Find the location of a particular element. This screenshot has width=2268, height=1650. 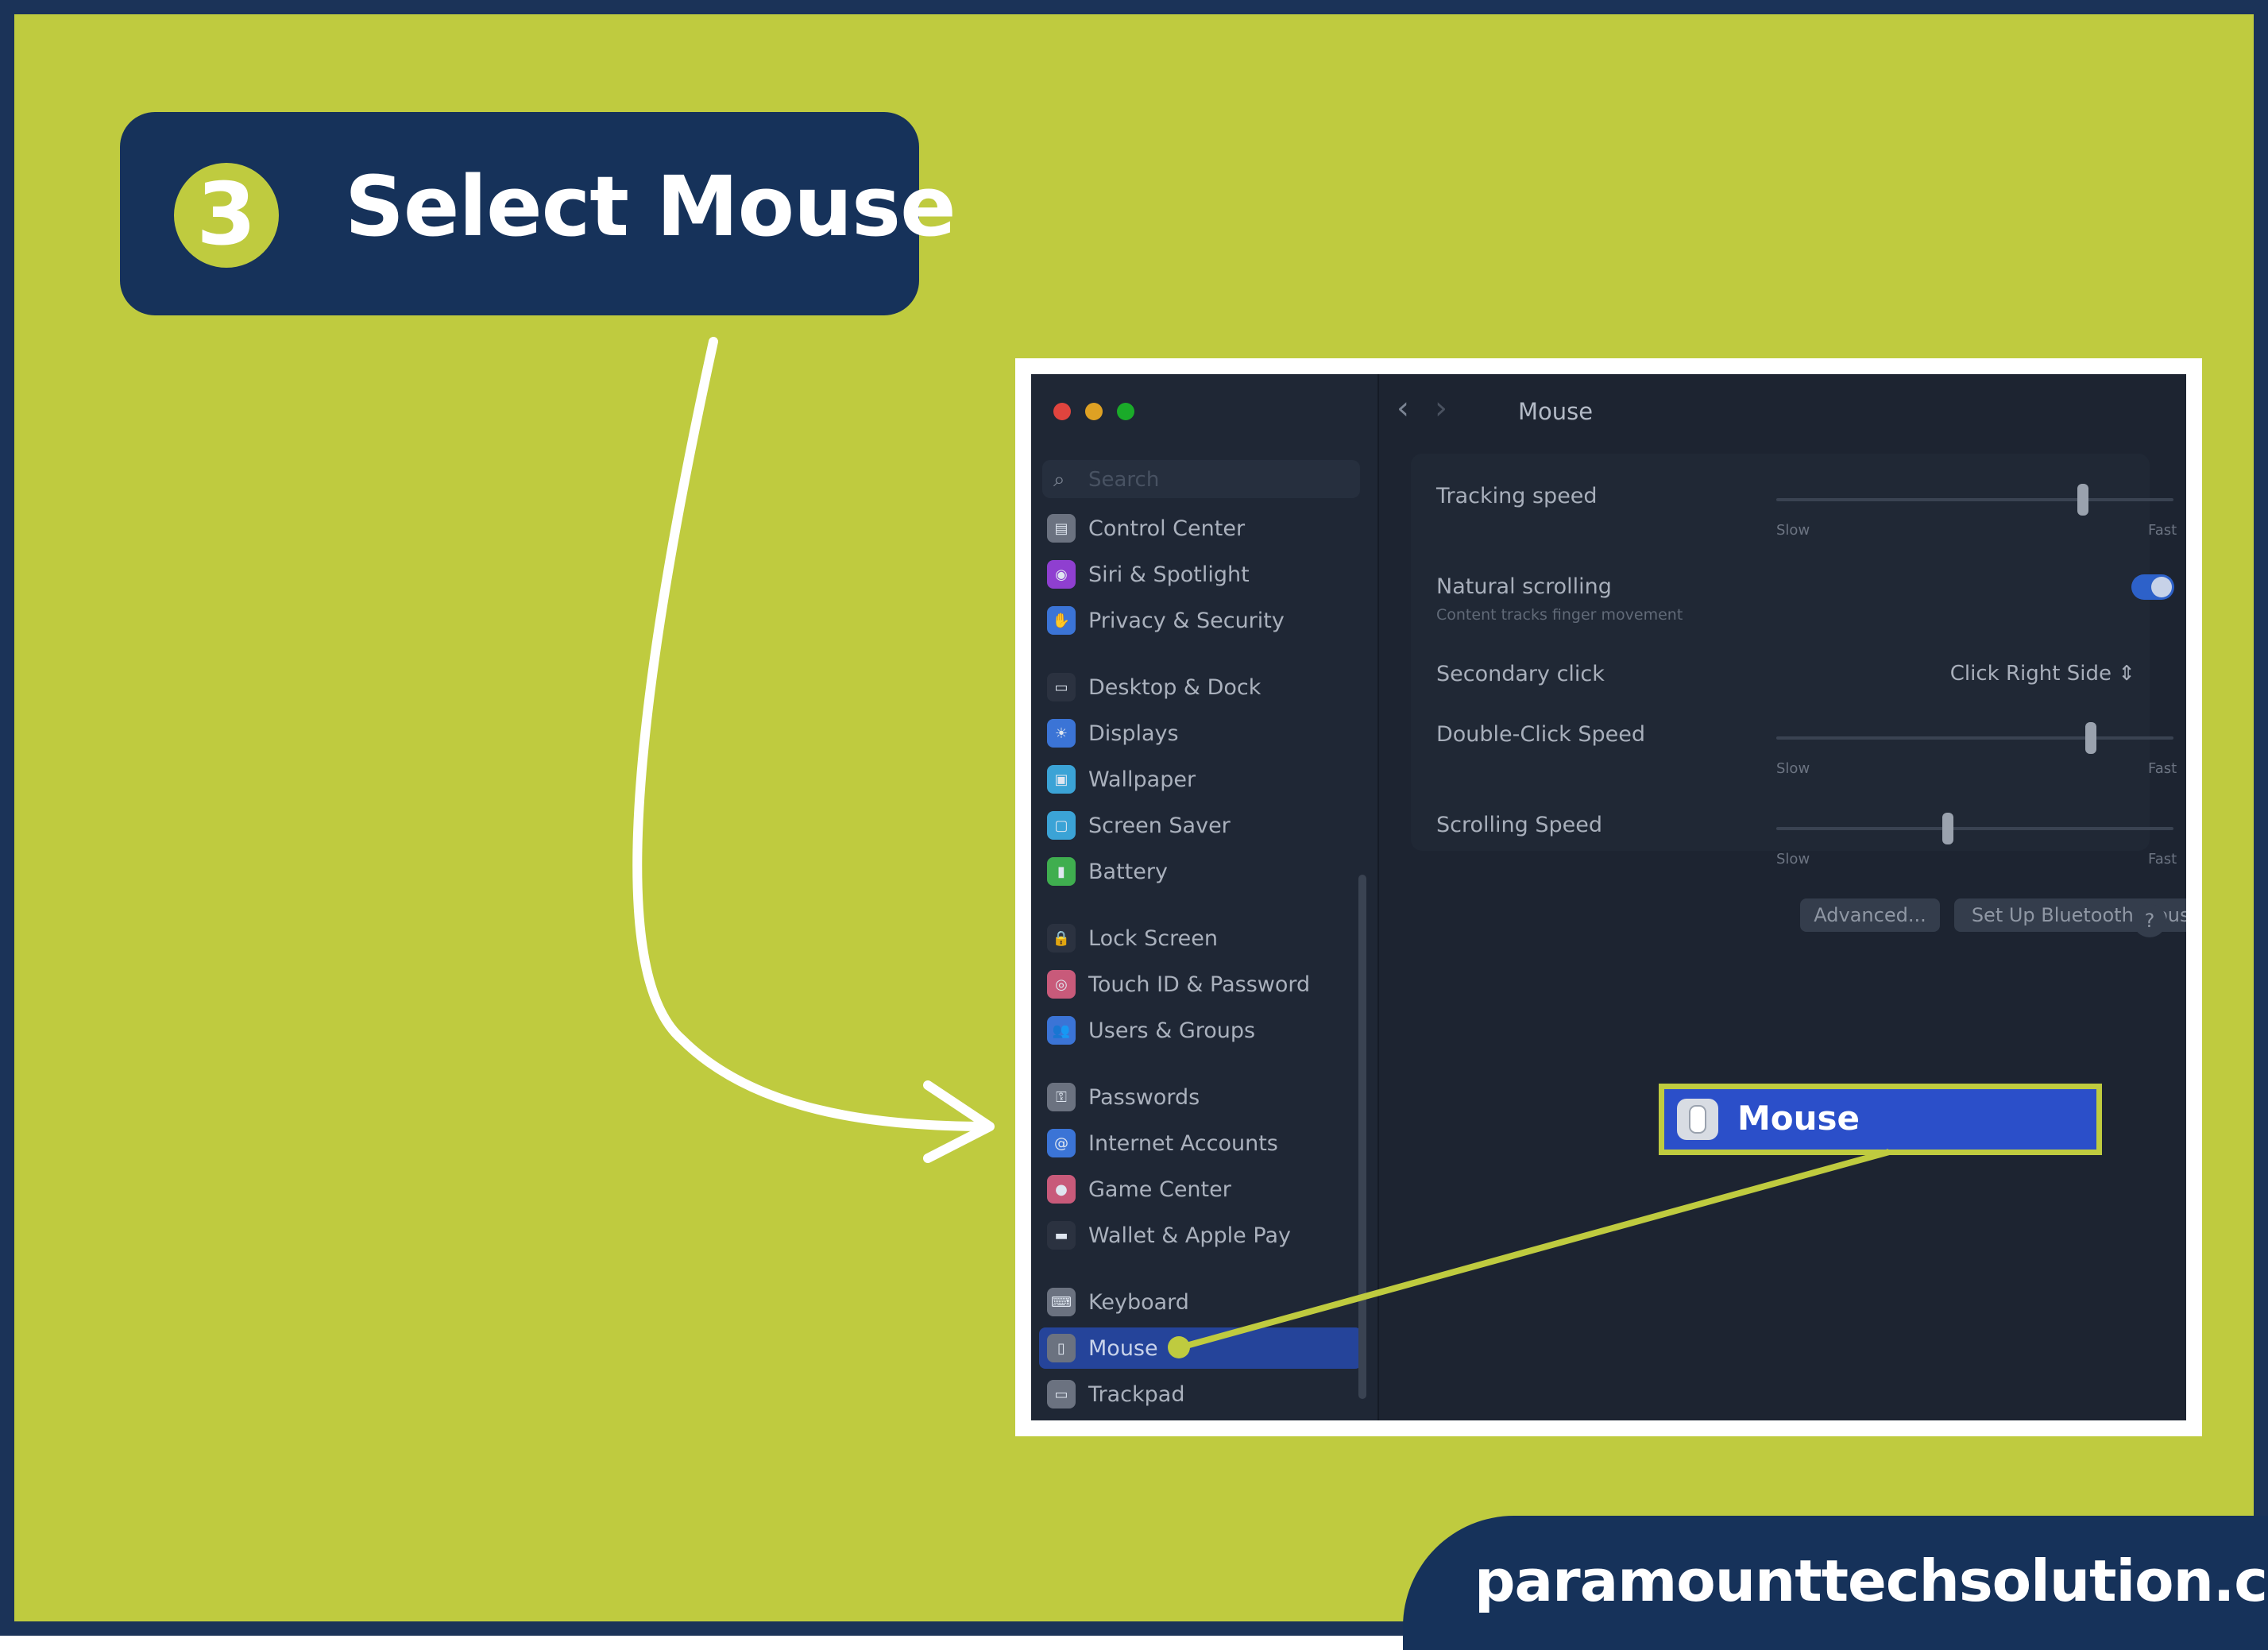

natural-scrolling-toggle is located at coordinates (2152, 587).